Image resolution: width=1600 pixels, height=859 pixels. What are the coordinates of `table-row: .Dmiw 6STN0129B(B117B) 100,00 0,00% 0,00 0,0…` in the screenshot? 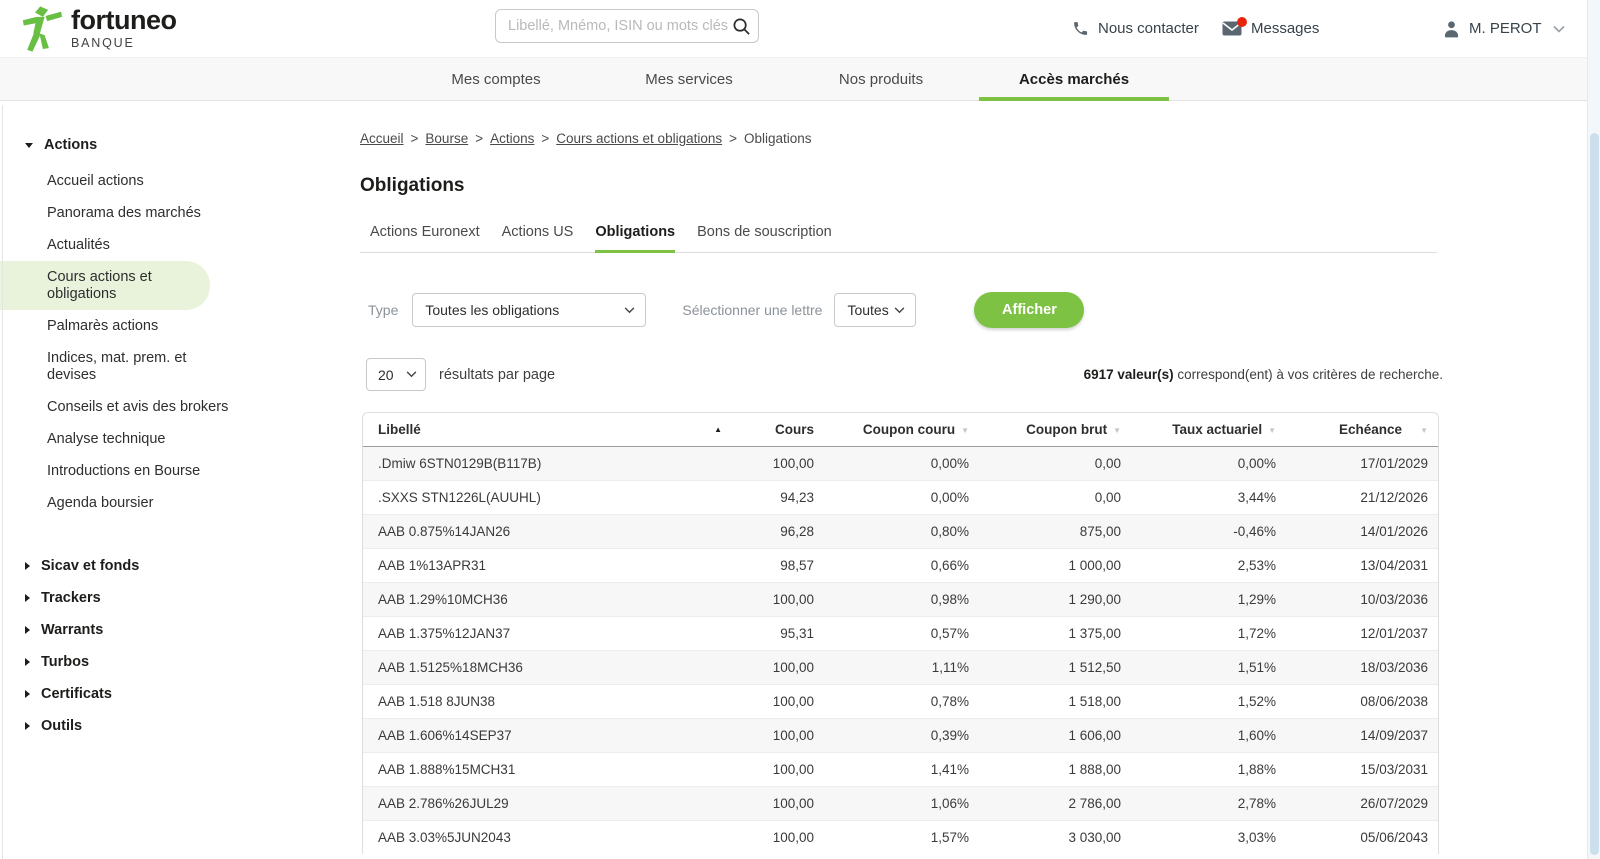 It's located at (900, 463).